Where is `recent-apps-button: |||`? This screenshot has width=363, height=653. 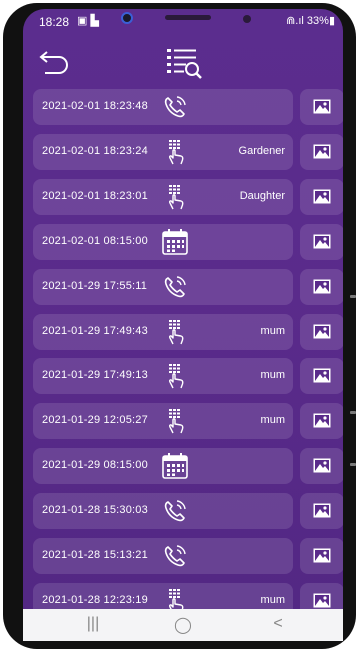 recent-apps-button: ||| is located at coordinates (93, 625).